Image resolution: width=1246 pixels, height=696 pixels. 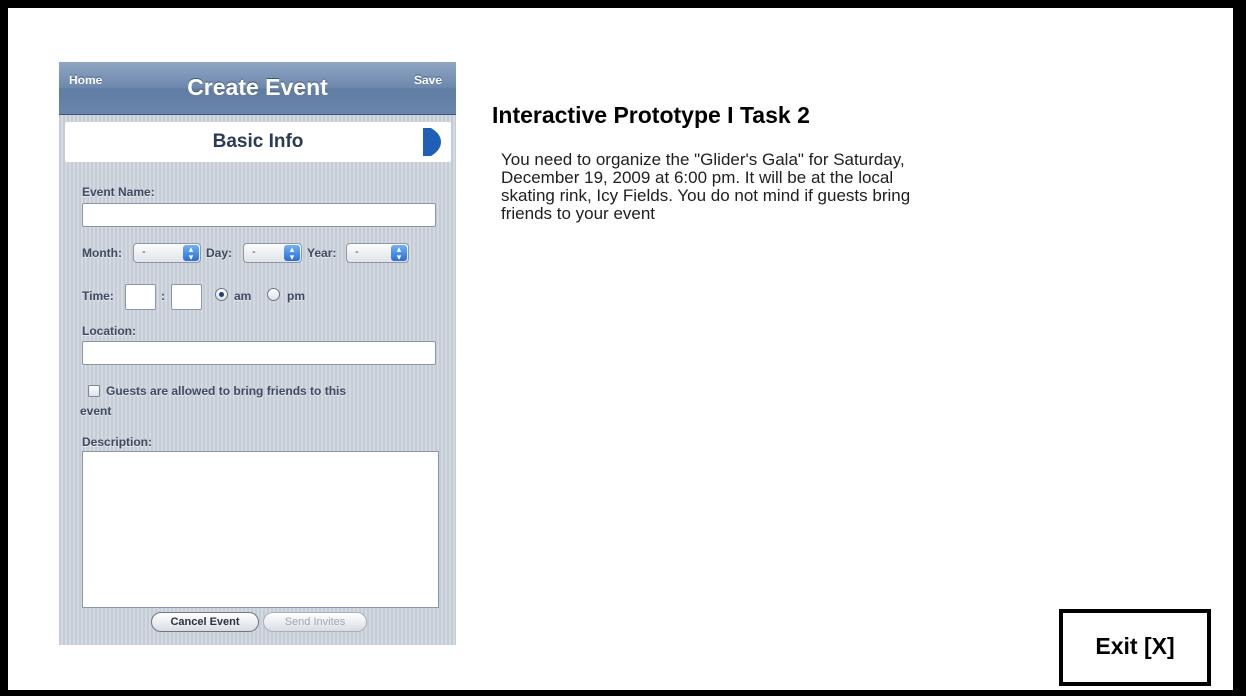 I want to click on day-value: -, so click(x=254, y=252).